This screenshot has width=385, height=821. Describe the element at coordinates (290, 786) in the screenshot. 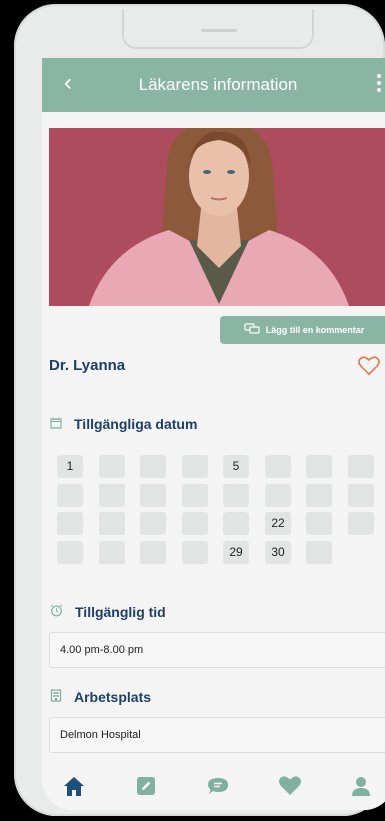

I see `heart-icon` at that location.